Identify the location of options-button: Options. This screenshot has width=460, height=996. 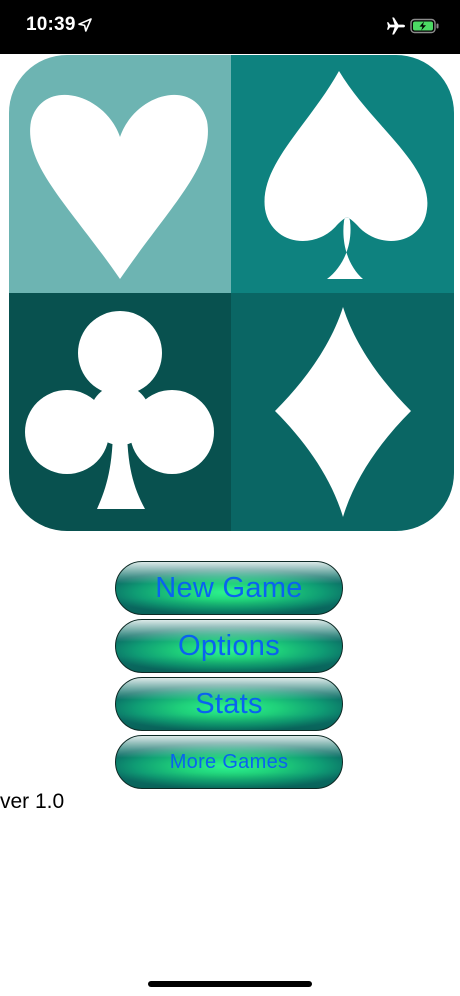
(229, 646).